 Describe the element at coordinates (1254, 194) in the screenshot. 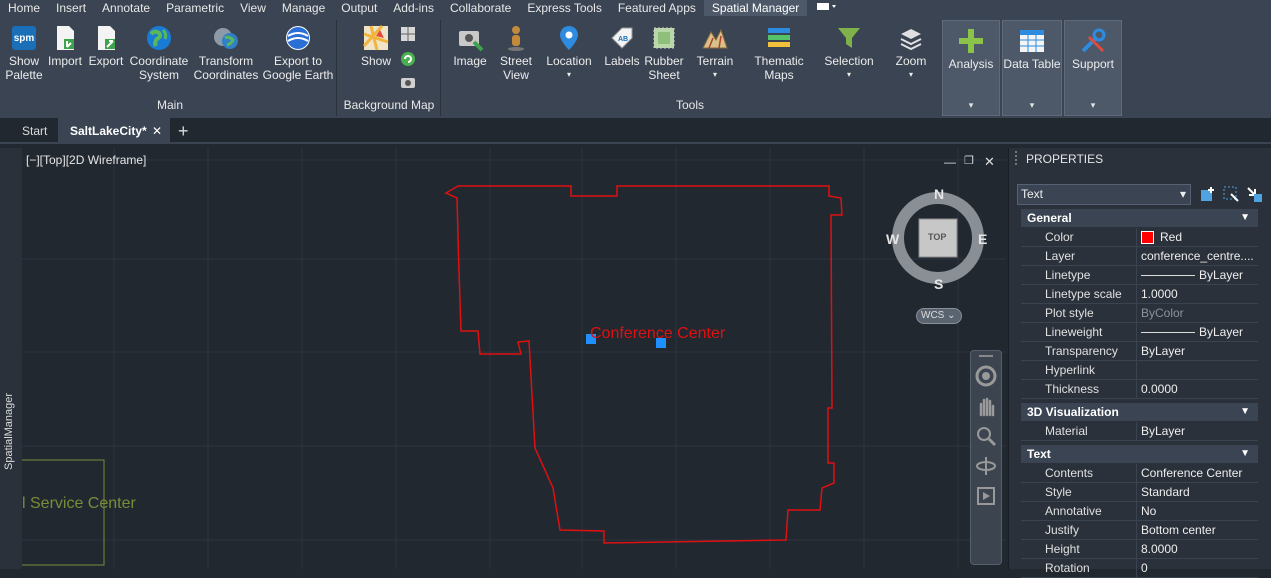

I see `quick-select-icon` at that location.